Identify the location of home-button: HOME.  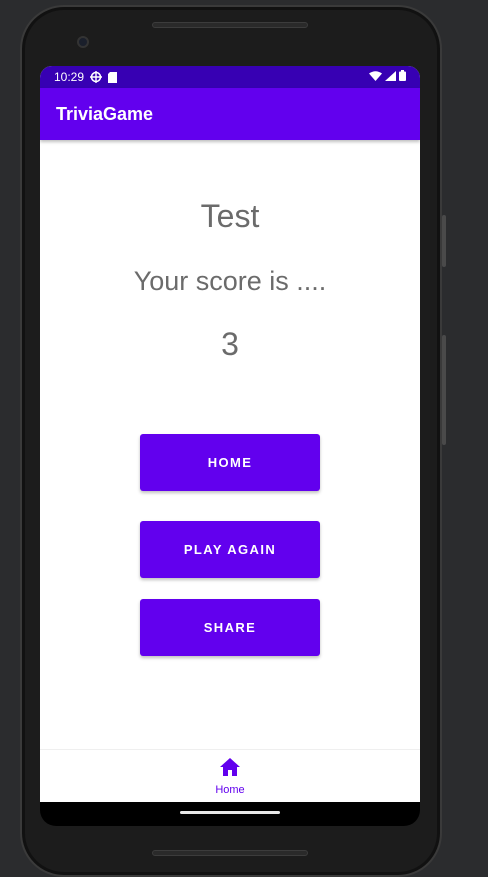
(230, 462).